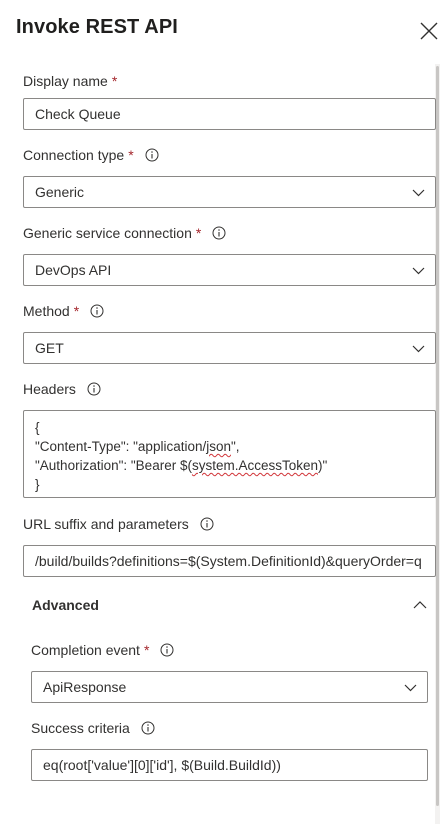 The width and height of the screenshot is (440, 824). What do you see at coordinates (235, 446) in the screenshot?
I see `headers-text: ",` at bounding box center [235, 446].